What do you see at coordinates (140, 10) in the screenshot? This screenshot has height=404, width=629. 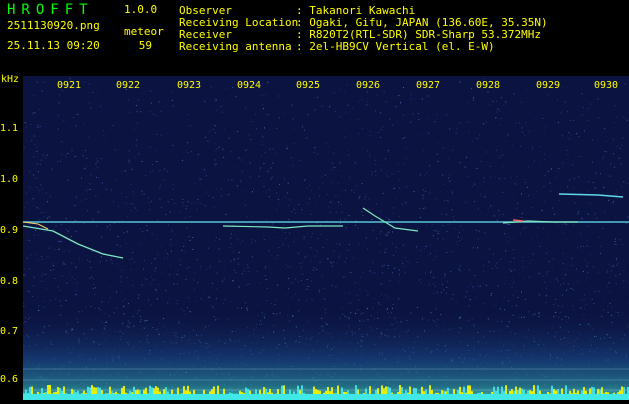 I see `app-version: 1.0.0` at bounding box center [140, 10].